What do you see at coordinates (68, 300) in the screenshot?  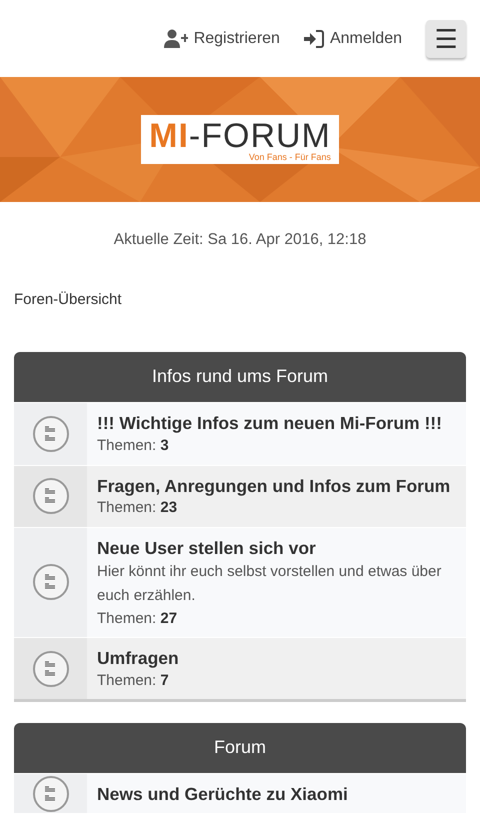 I see `breadcrumb-link: Foren-Übersicht` at bounding box center [68, 300].